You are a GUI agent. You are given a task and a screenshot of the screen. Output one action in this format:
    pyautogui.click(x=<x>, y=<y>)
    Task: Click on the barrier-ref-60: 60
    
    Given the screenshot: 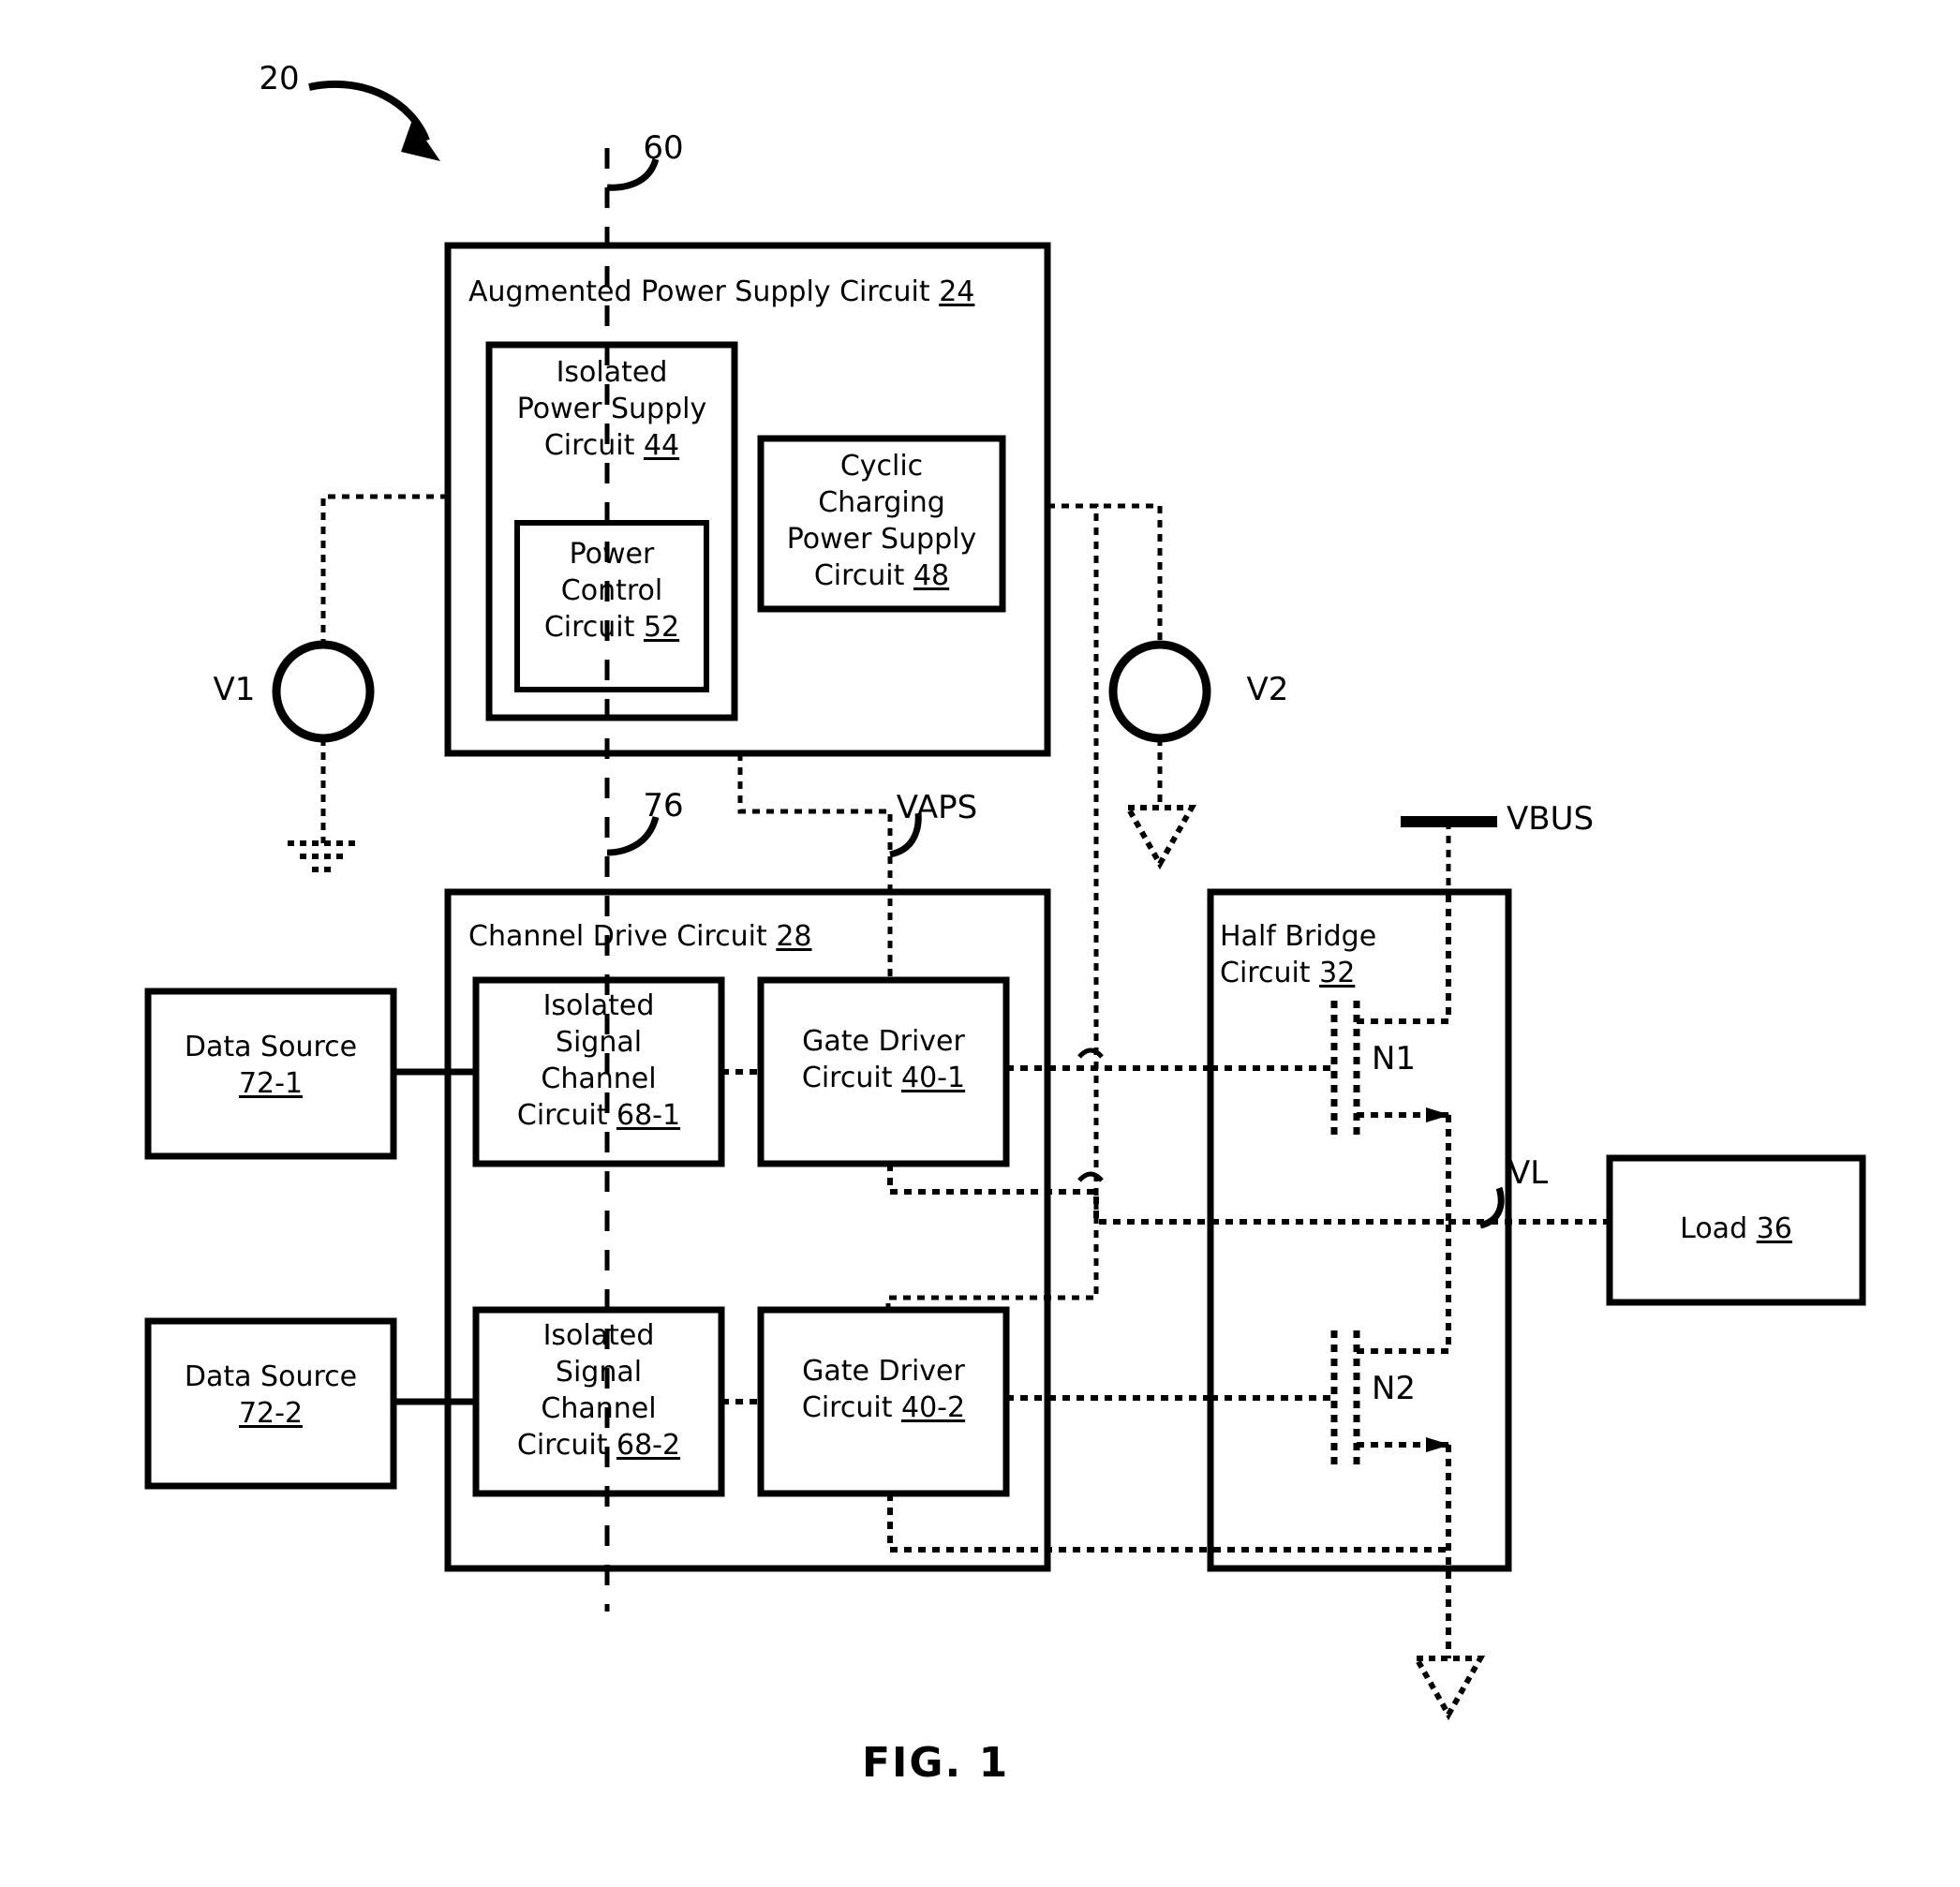 What is the action you would take?
    pyautogui.click(x=663, y=148)
    